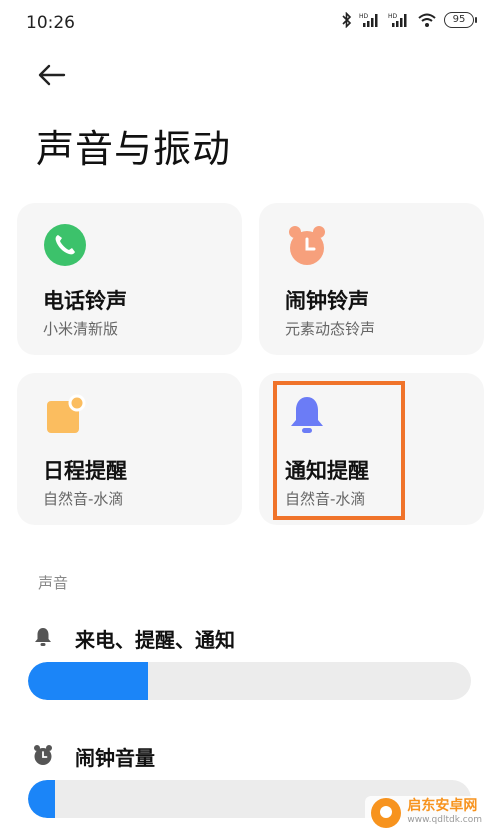 Image resolution: width=500 pixels, height=836 pixels. What do you see at coordinates (65, 245) in the screenshot?
I see `phone-icon` at bounding box center [65, 245].